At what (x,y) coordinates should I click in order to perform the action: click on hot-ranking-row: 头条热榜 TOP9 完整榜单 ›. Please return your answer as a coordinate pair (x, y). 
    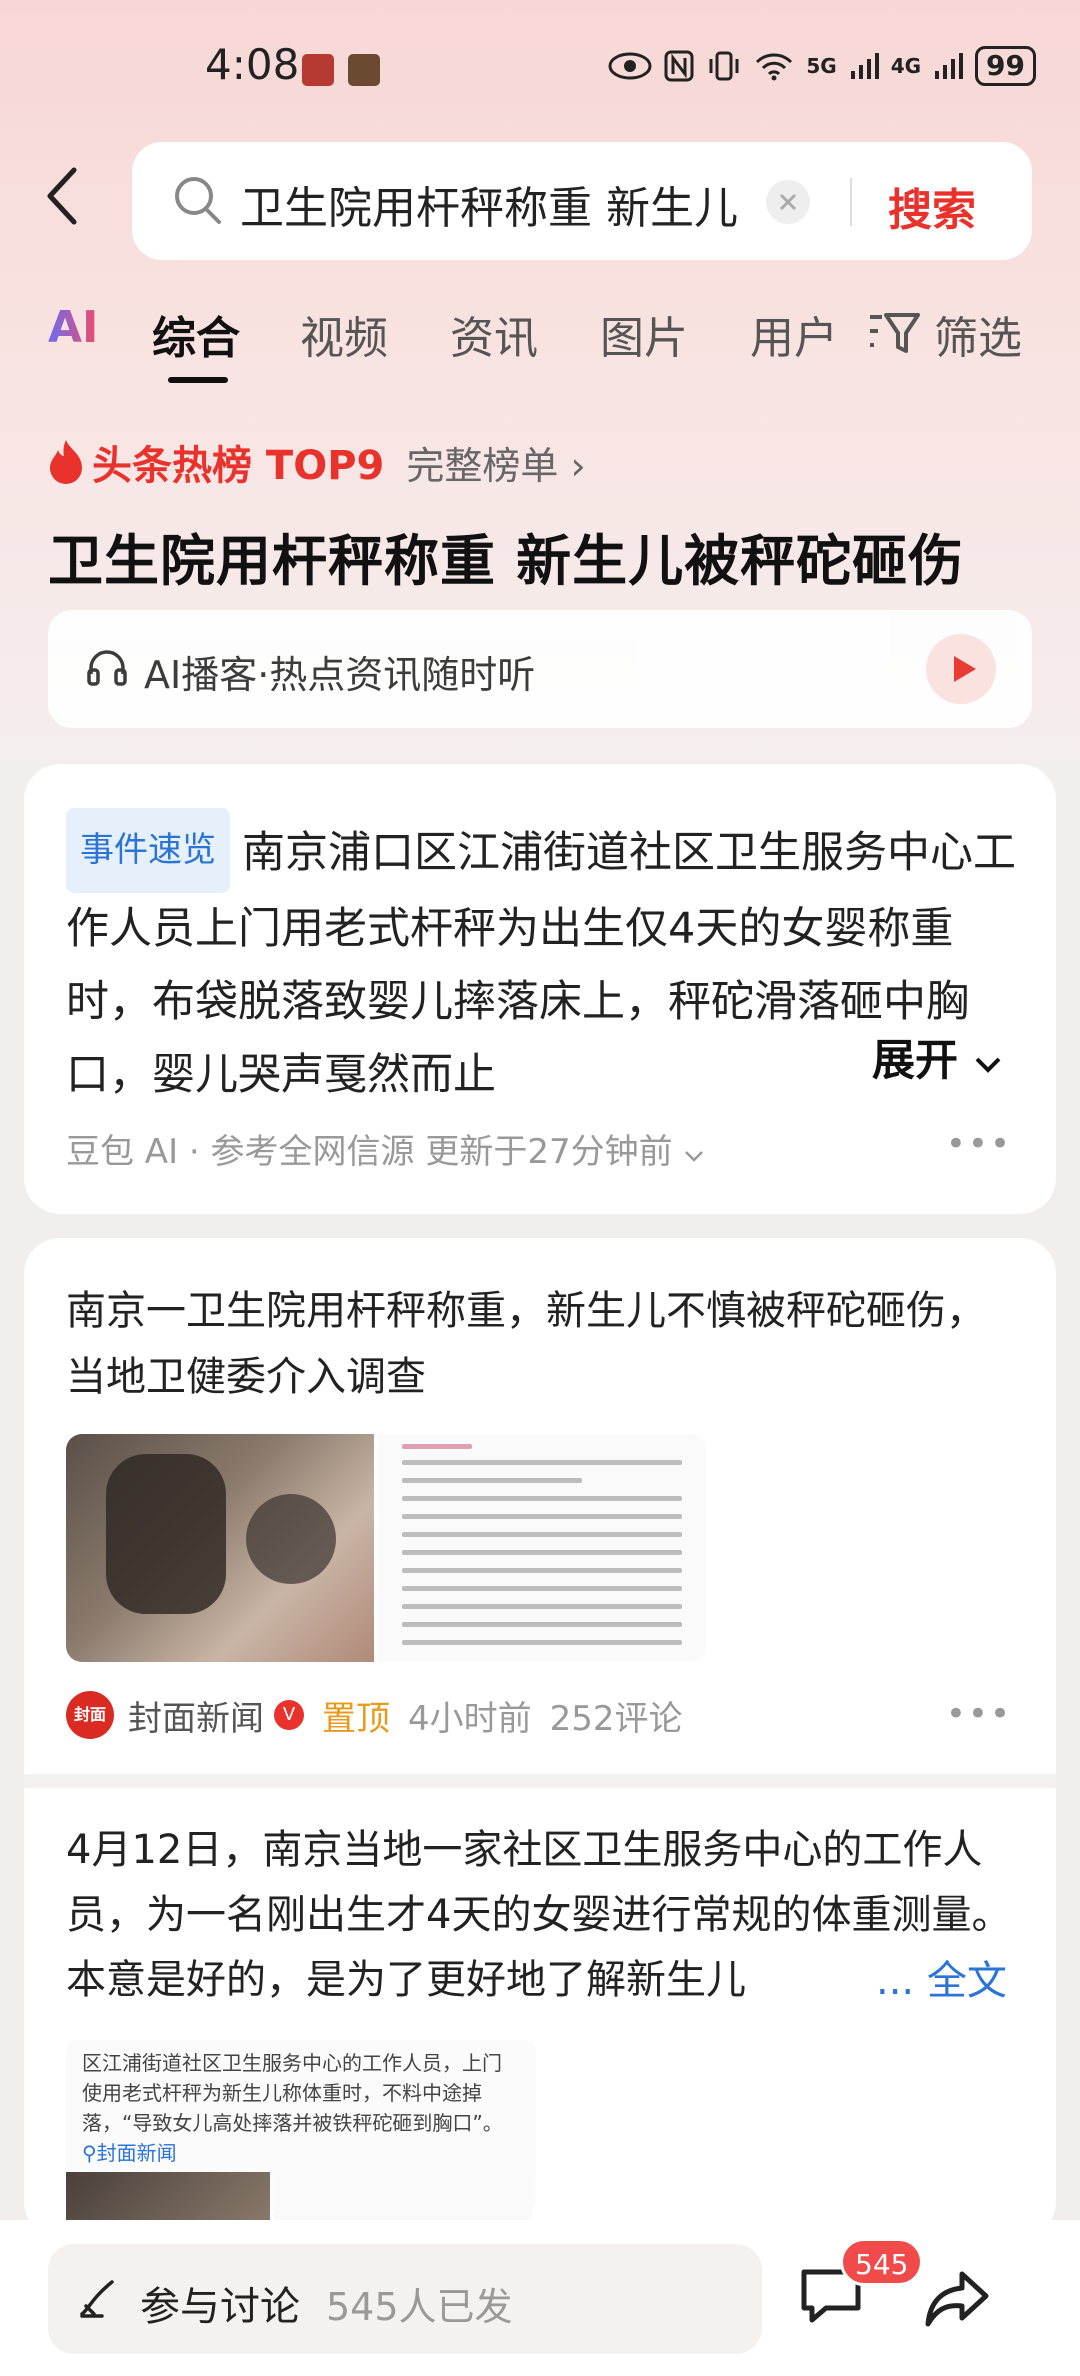
    Looking at the image, I should click on (316, 462).